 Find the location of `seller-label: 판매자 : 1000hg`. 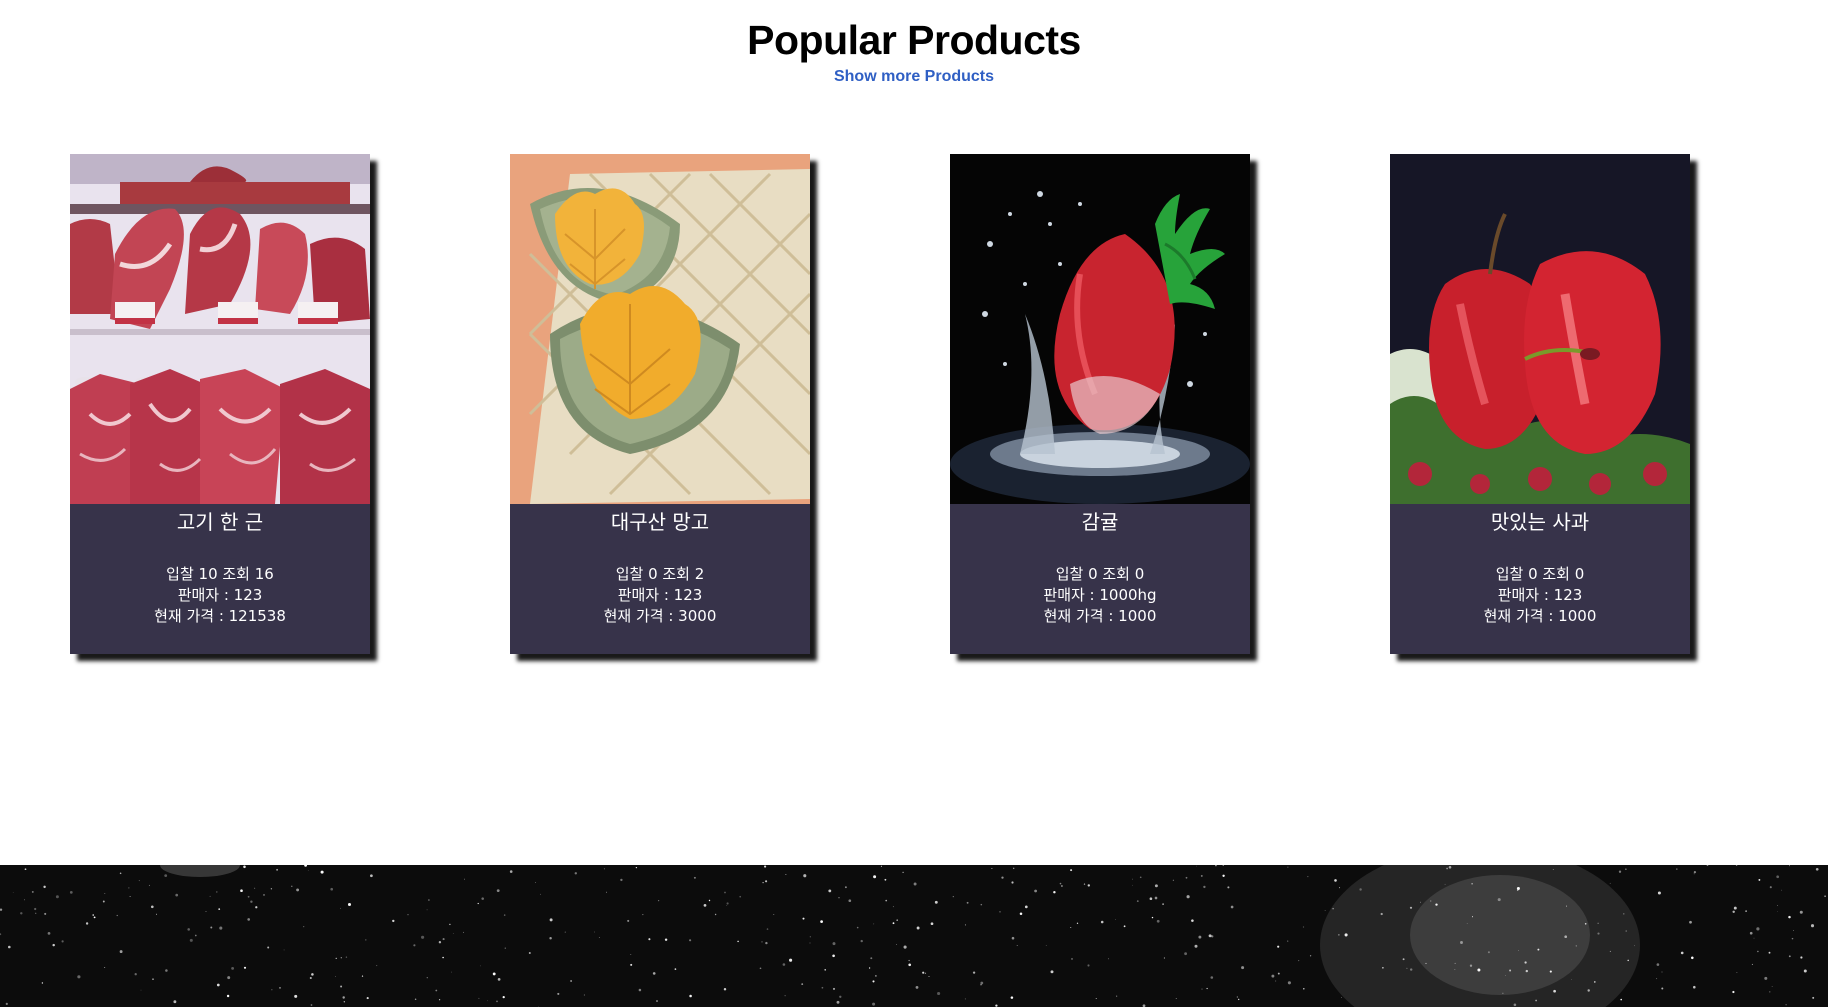

seller-label: 판매자 : 1000hg is located at coordinates (1100, 595).